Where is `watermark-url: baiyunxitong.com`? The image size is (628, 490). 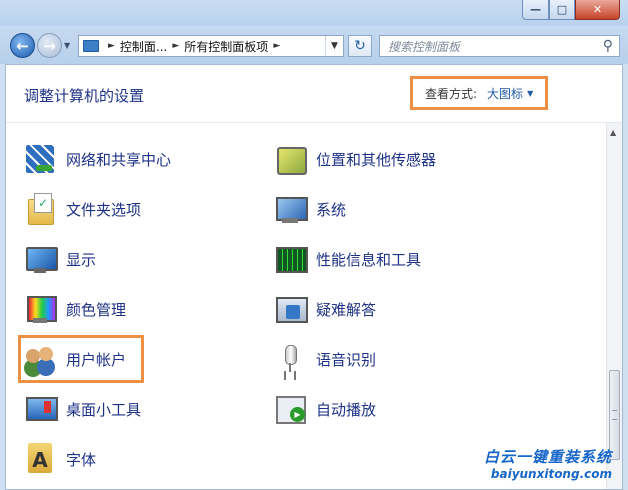
watermark-url: baiyunxitong.com is located at coordinates (551, 474).